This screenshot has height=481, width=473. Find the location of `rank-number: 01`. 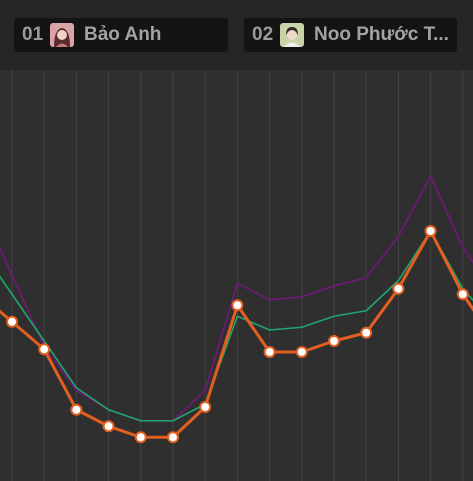

rank-number: 01 is located at coordinates (33, 34).